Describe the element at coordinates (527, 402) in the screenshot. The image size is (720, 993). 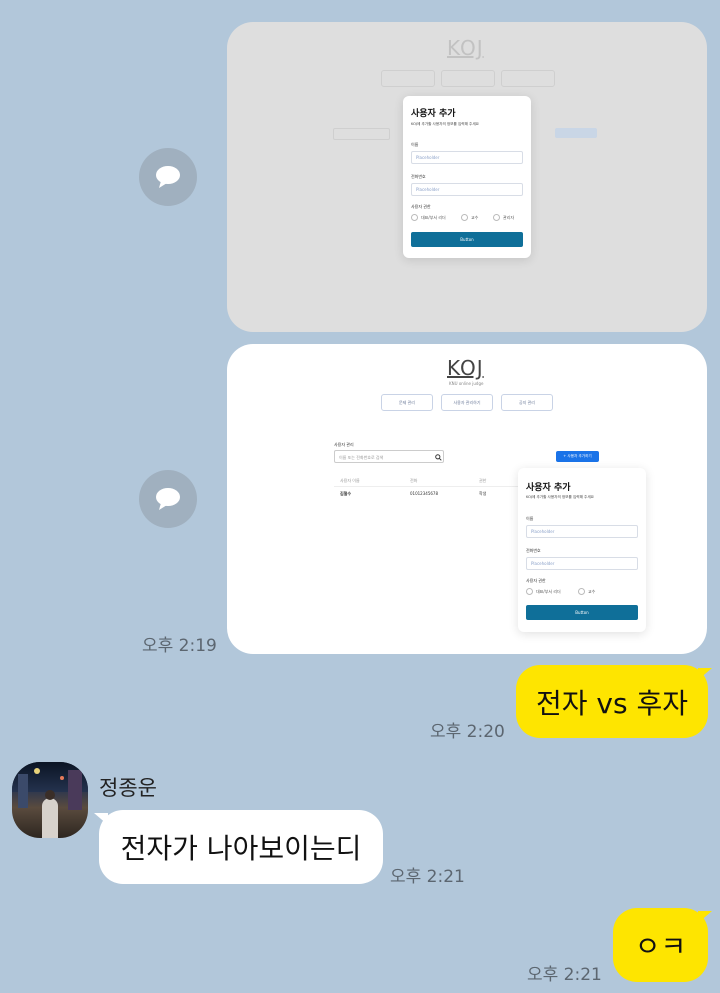
I see `nav-button-notices: 공지 관리` at that location.